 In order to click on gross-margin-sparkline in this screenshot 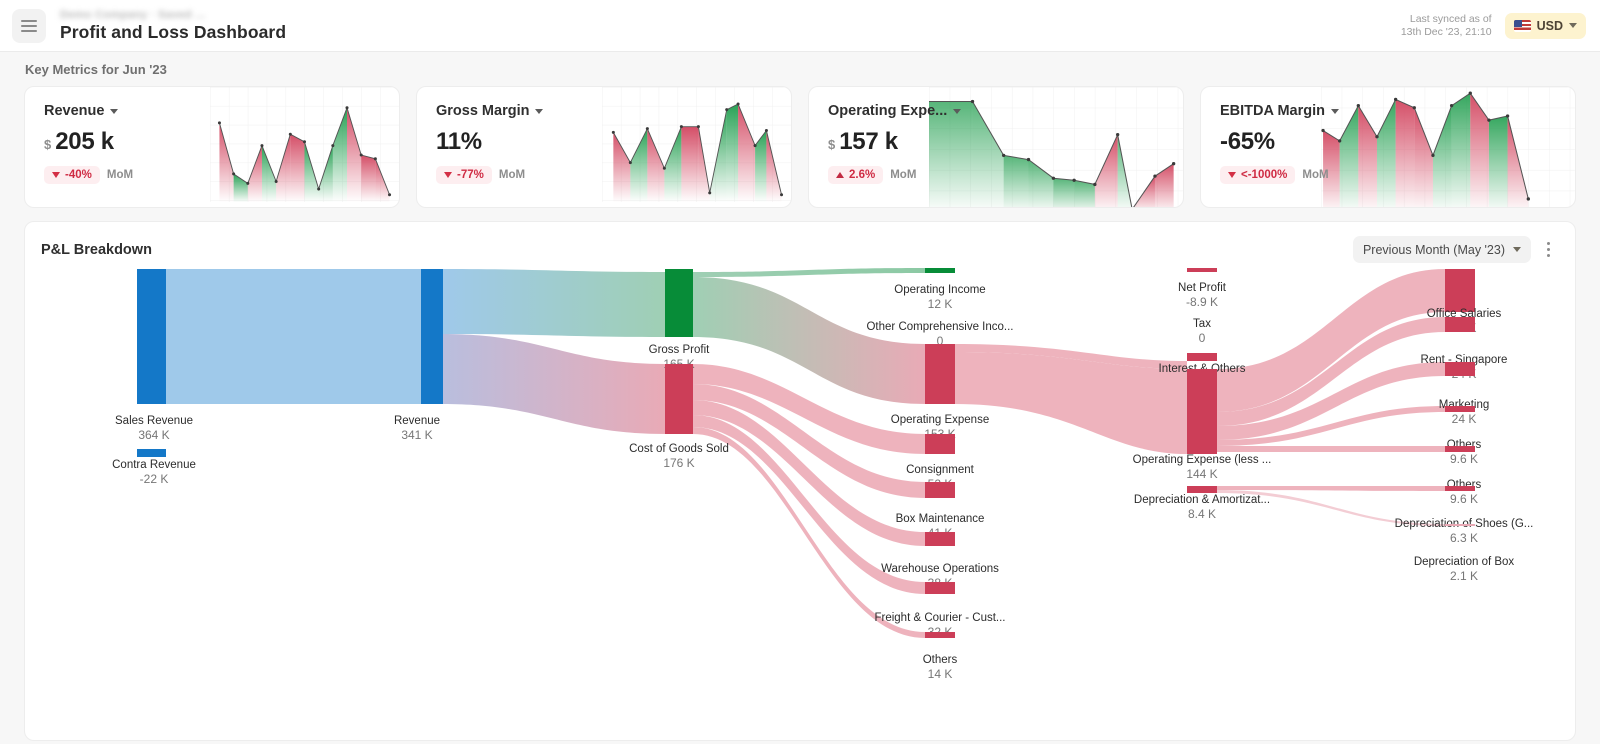, I will do `click(696, 145)`.